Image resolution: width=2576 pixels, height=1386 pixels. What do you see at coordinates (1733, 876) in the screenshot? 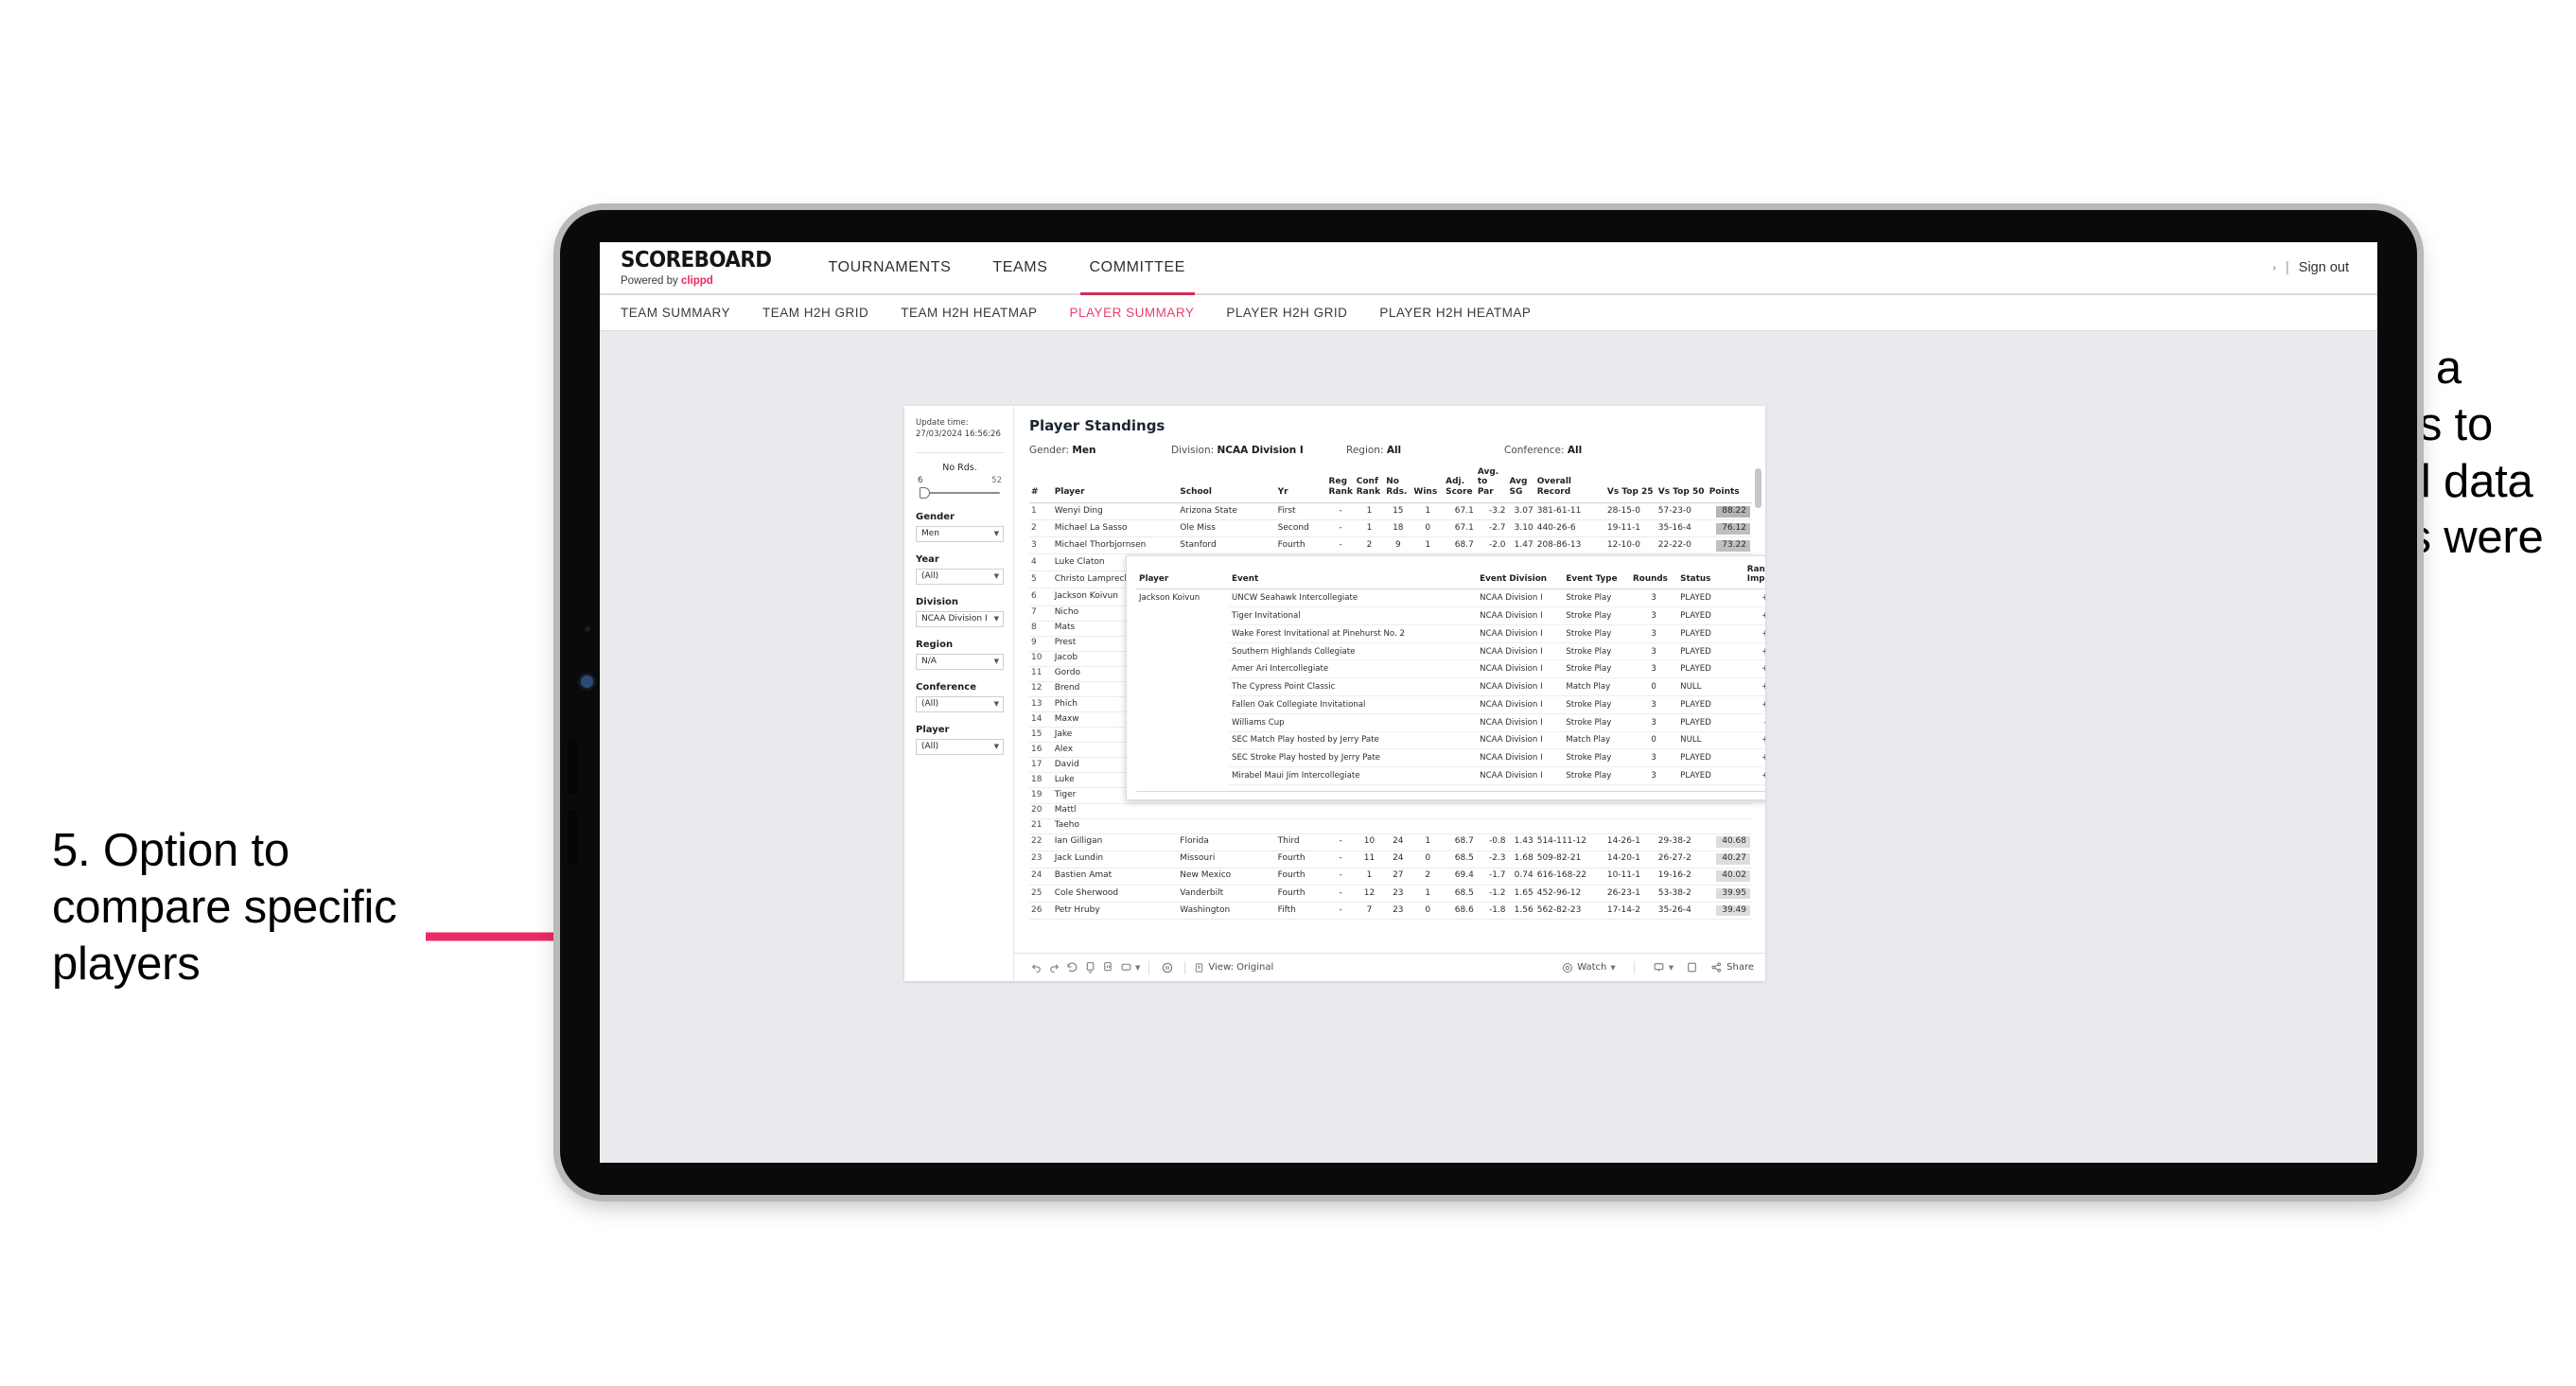
I see `points-value: 40.02` at bounding box center [1733, 876].